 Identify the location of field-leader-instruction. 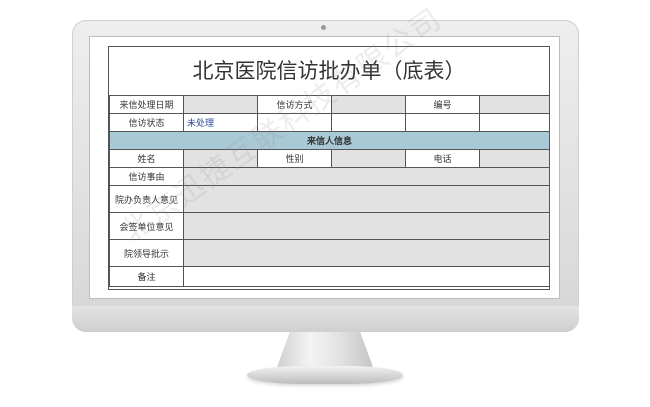
(366, 253).